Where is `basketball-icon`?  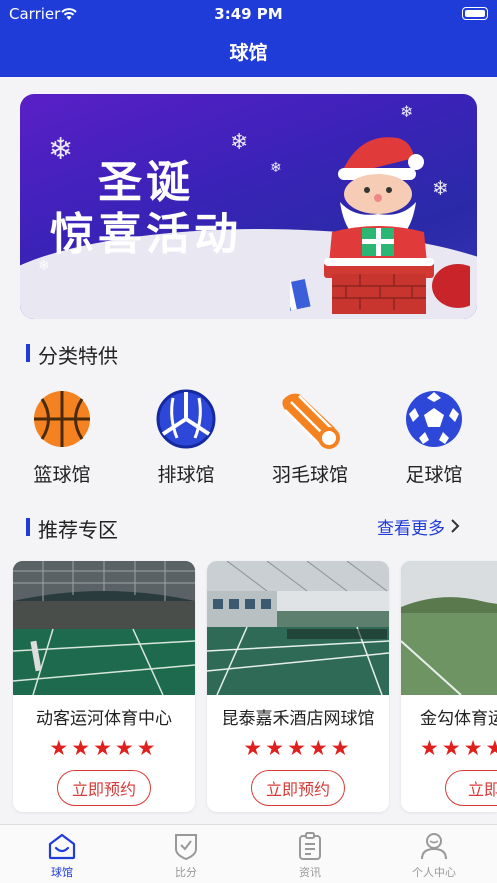
basketball-icon is located at coordinates (62, 419).